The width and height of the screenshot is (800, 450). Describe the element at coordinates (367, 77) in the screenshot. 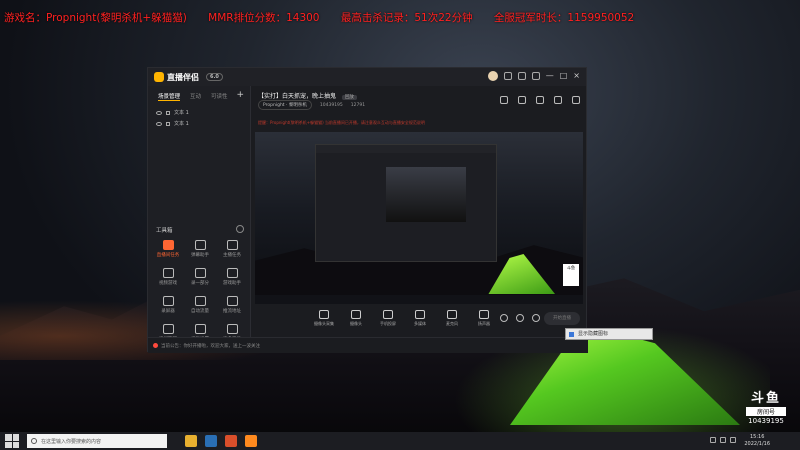

I see `app-titlebar: 直播伴侣 6.0 — □ ×` at that location.